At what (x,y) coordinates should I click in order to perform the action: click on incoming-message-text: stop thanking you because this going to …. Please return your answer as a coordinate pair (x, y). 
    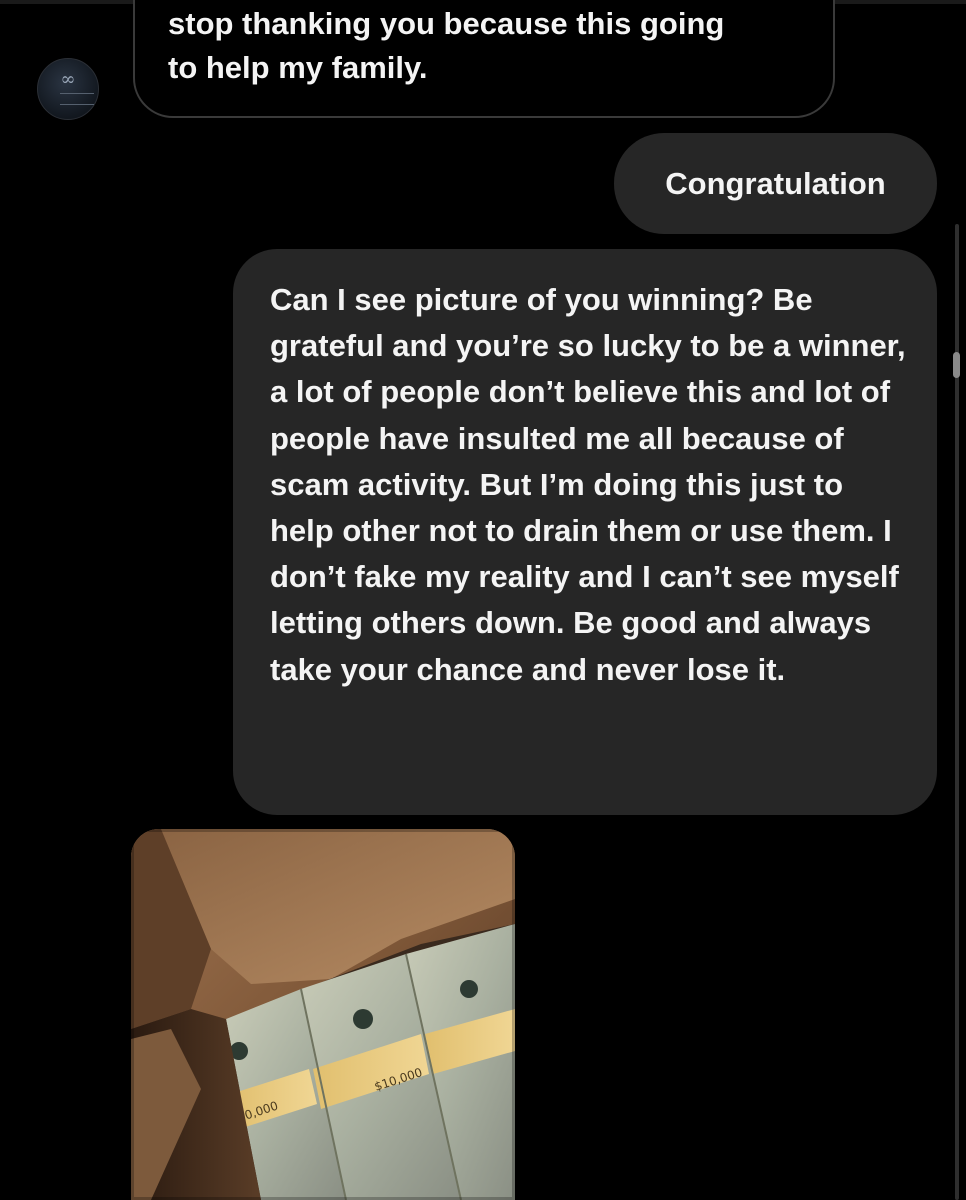
    Looking at the image, I should click on (446, 45).